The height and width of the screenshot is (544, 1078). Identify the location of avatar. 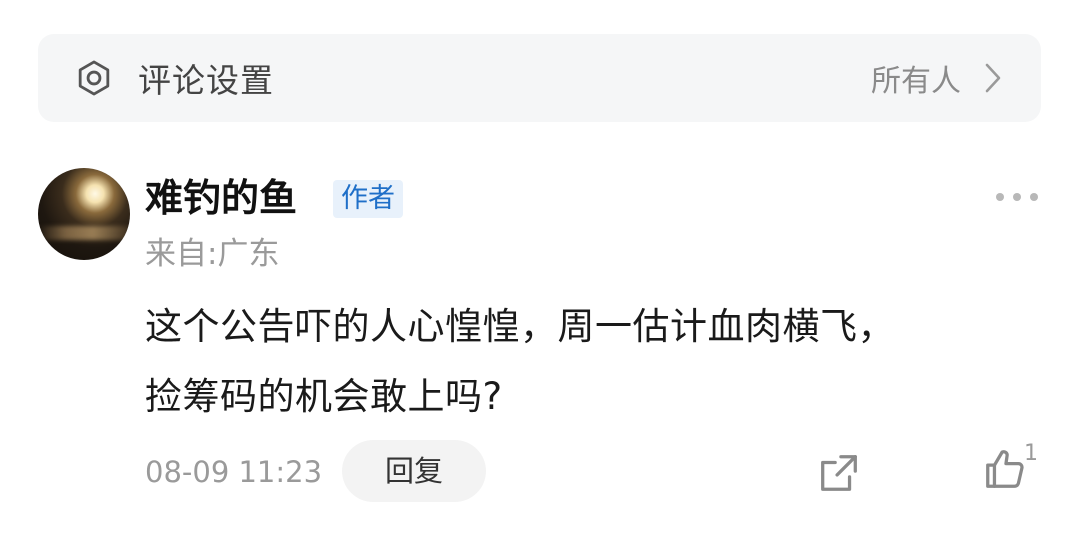
(84, 214).